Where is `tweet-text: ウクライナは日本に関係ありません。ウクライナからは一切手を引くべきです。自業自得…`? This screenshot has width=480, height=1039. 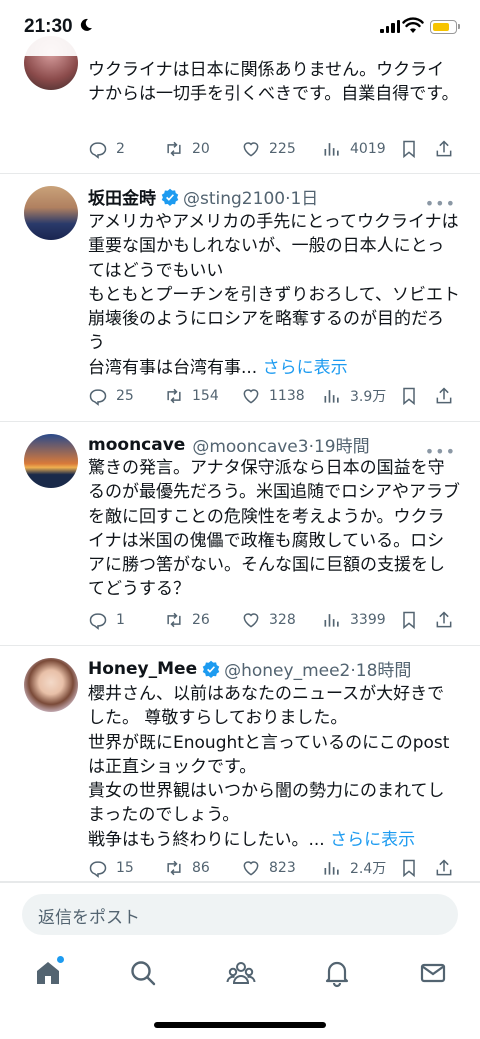
tweet-text: ウクライナは日本に関係ありません。ウクライナからは一切手を引くべきです。自業自得… is located at coordinates (273, 82).